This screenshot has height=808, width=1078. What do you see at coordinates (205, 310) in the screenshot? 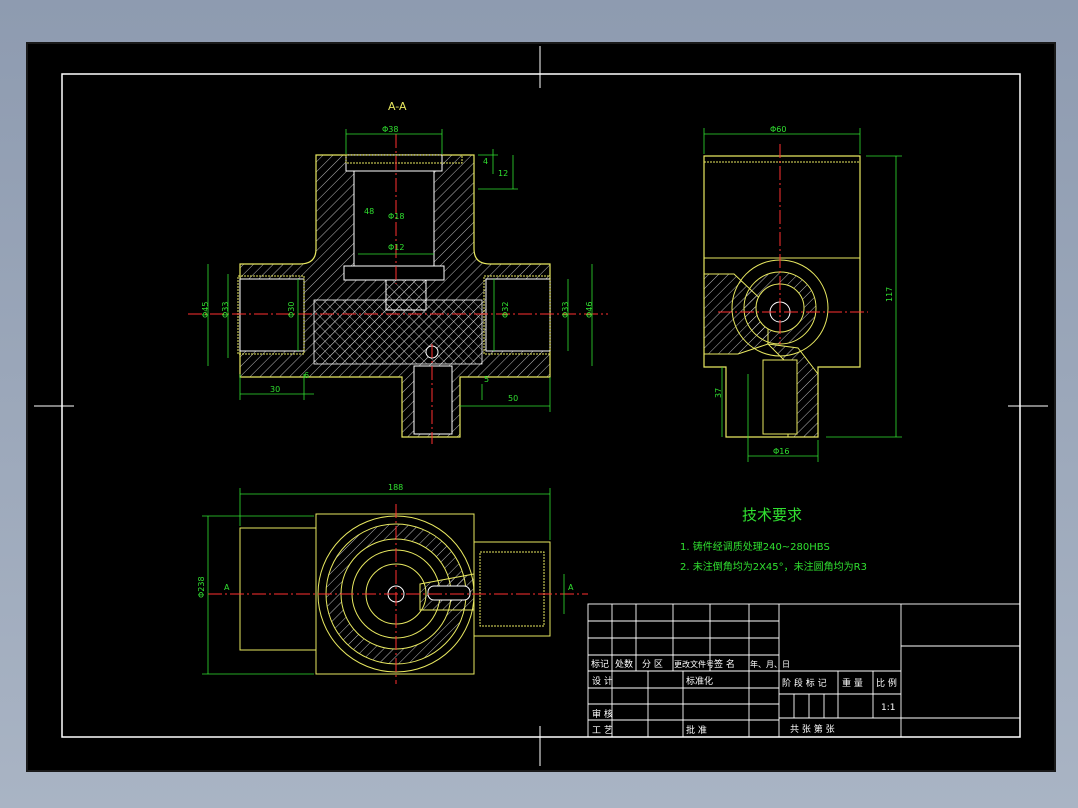
I see `dim-phi45: Φ45` at bounding box center [205, 310].